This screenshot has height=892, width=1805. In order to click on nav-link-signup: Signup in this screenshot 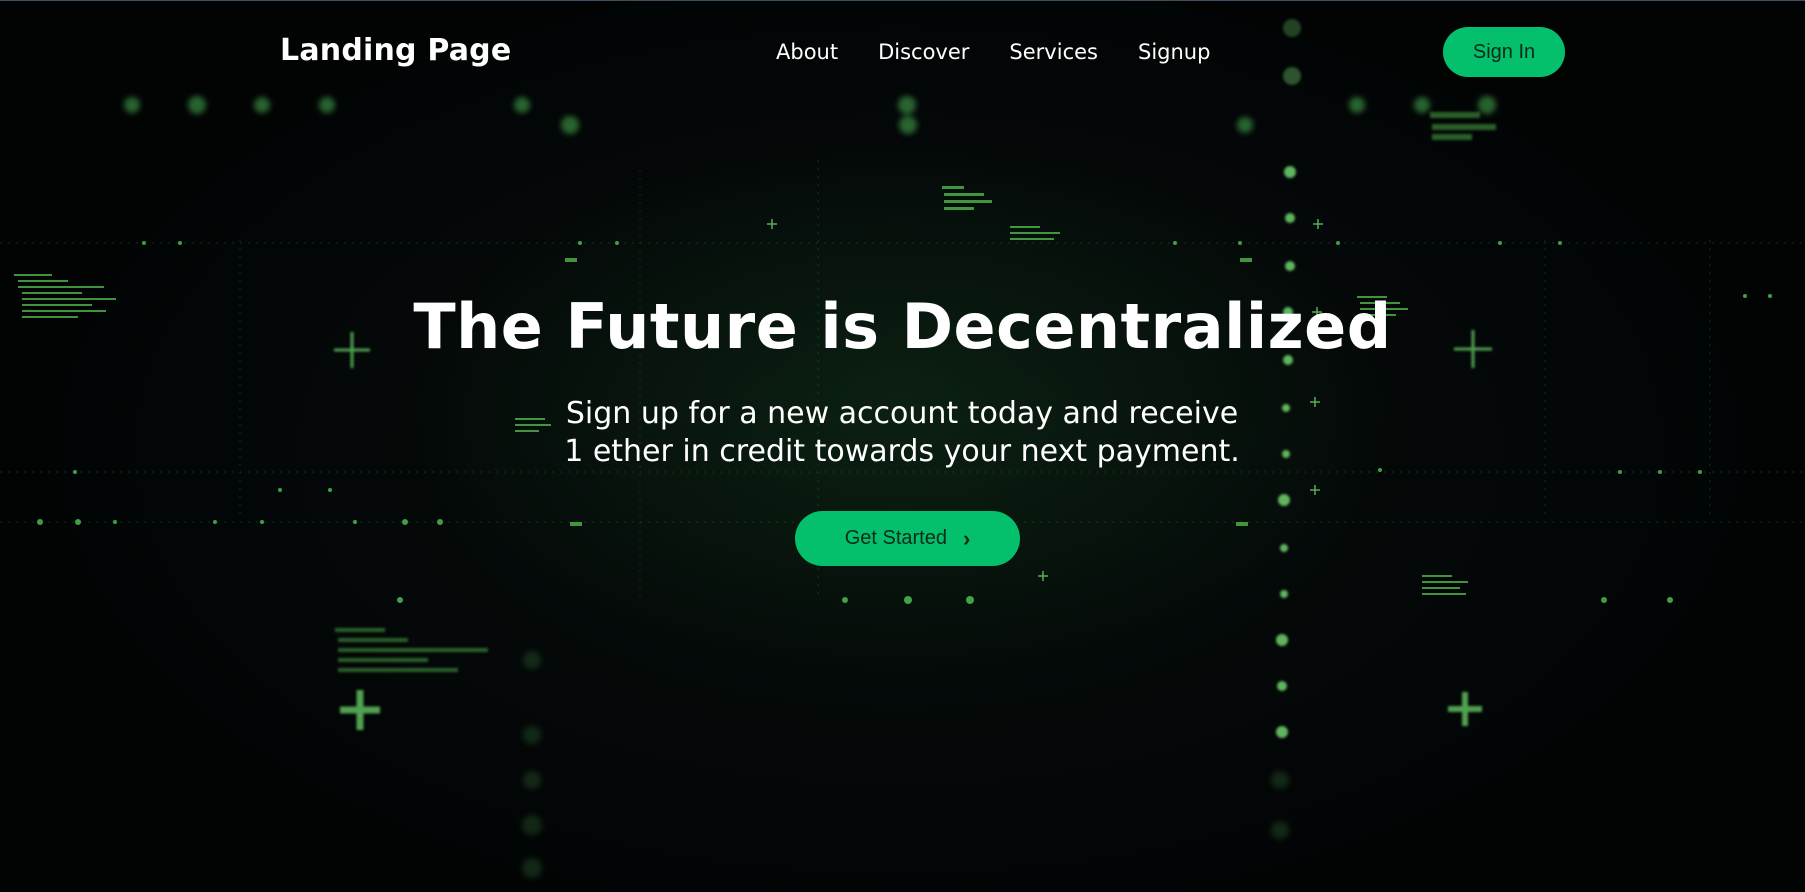, I will do `click(1174, 52)`.